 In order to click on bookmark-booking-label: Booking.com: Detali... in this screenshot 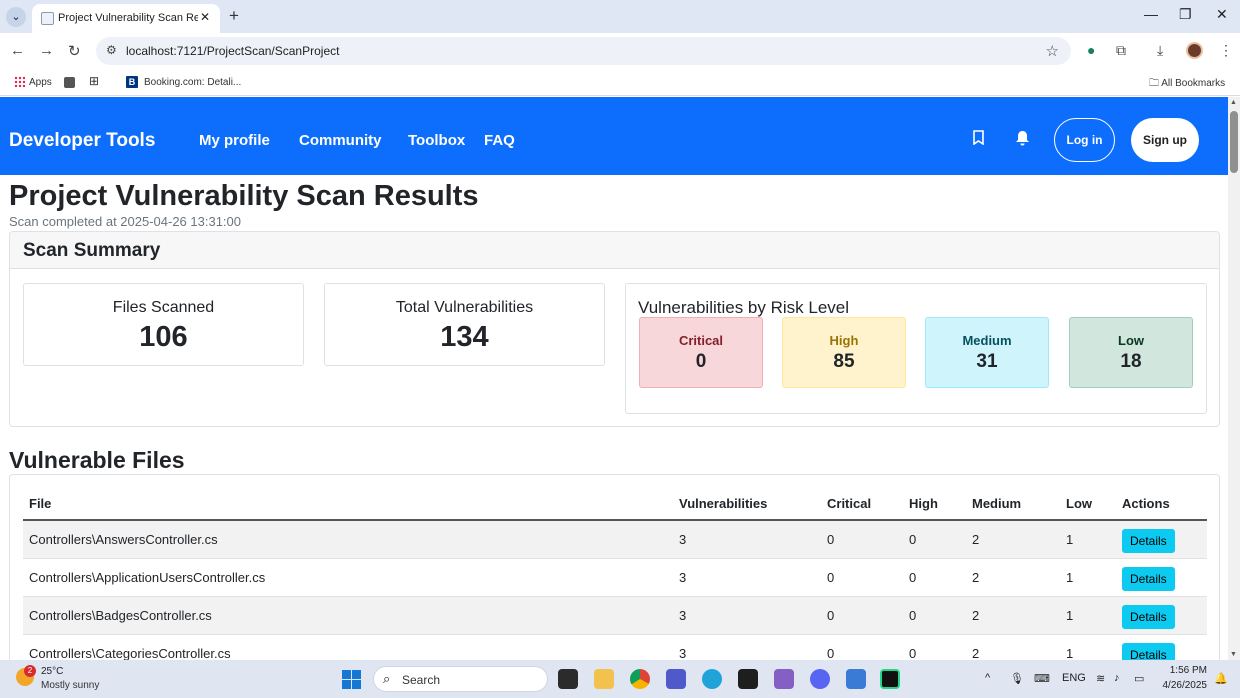, I will do `click(193, 82)`.